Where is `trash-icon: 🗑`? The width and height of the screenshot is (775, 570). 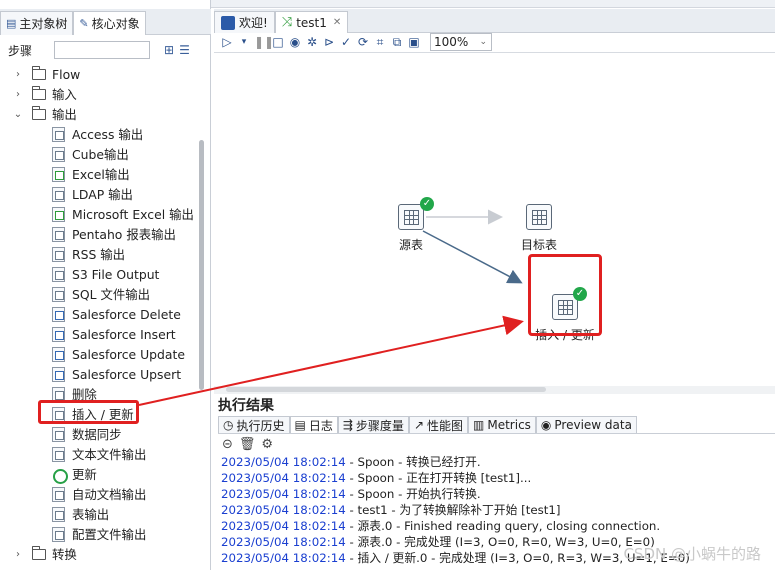 trash-icon: 🗑 is located at coordinates (247, 444).